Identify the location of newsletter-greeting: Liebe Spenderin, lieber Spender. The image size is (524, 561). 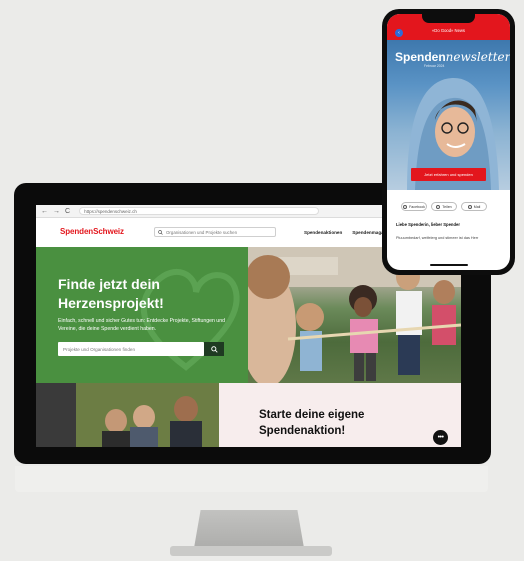
(428, 224).